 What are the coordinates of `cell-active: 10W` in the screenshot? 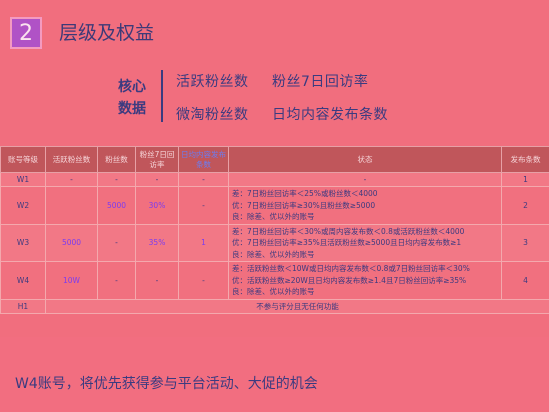 It's located at (71, 280).